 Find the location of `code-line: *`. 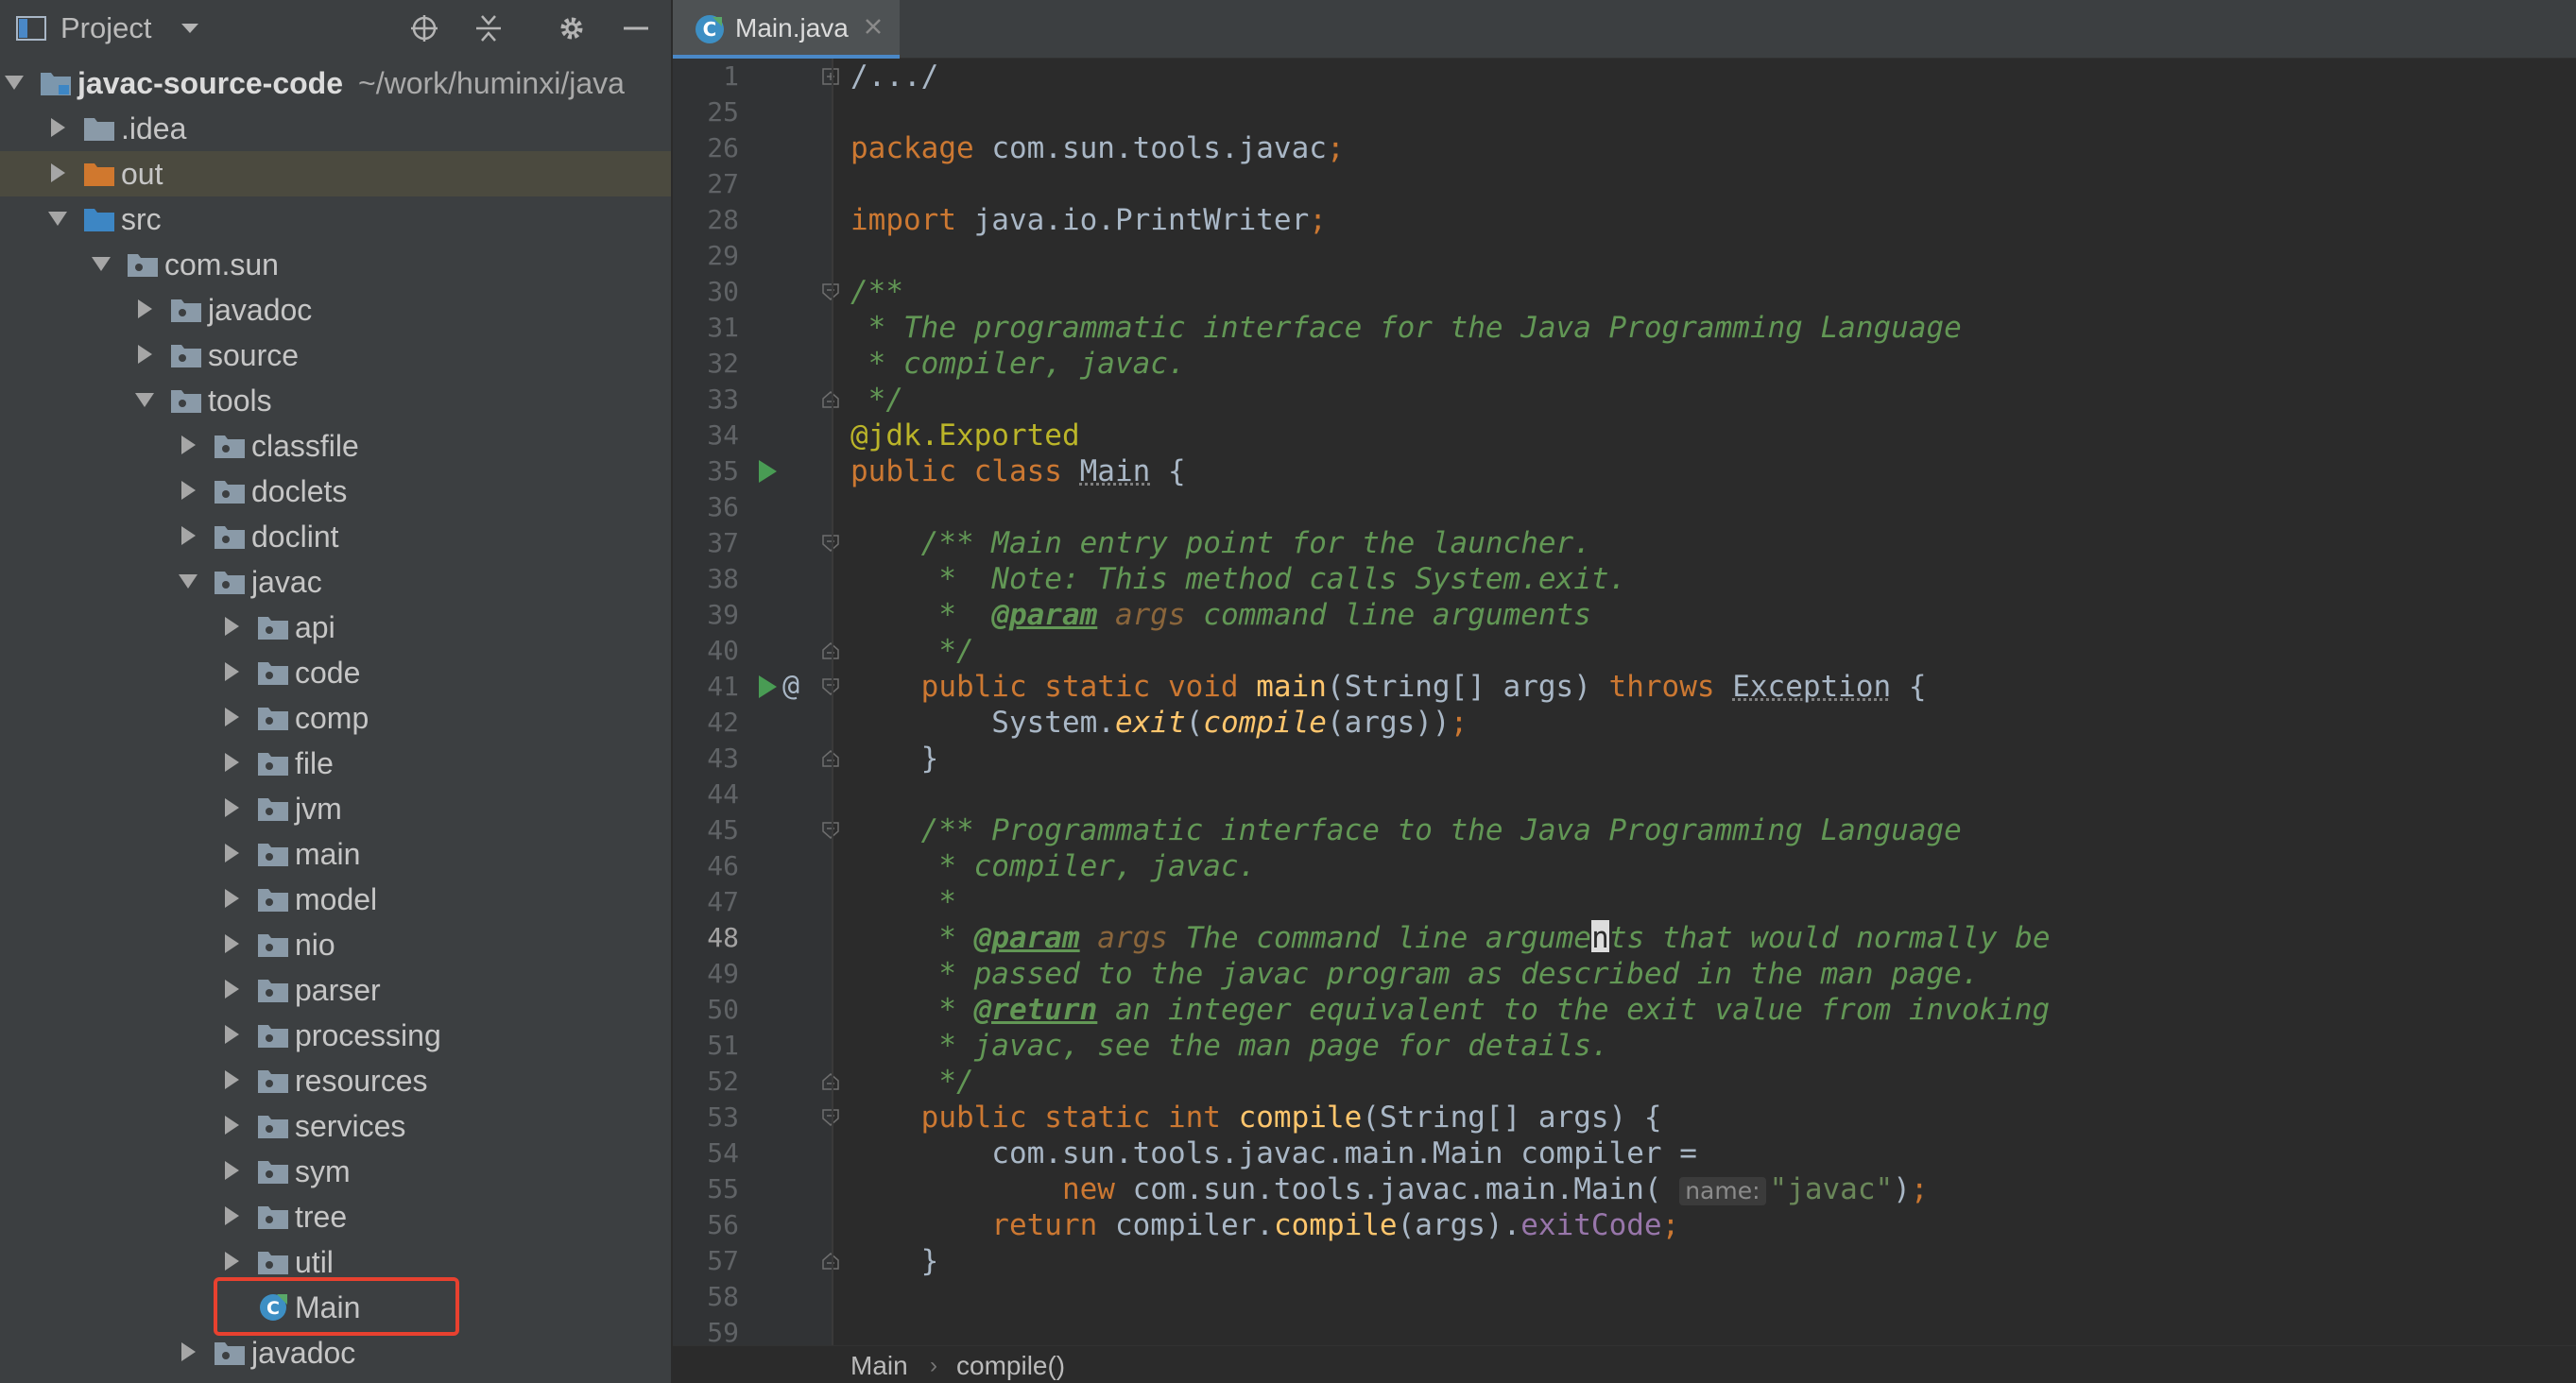

code-line: * is located at coordinates (1713, 902).